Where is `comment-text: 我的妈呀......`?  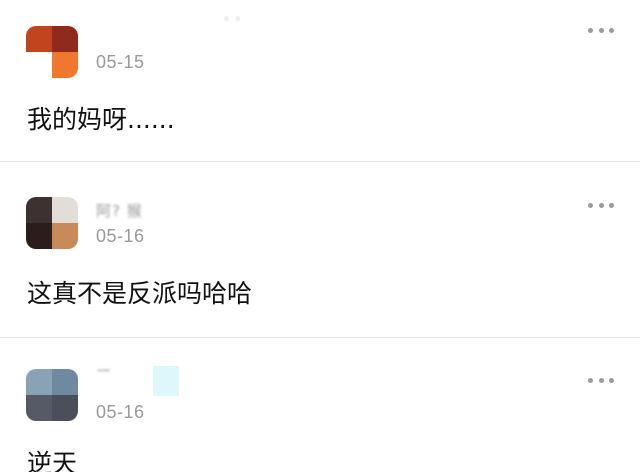
comment-text: 我的妈呀...... is located at coordinates (101, 119).